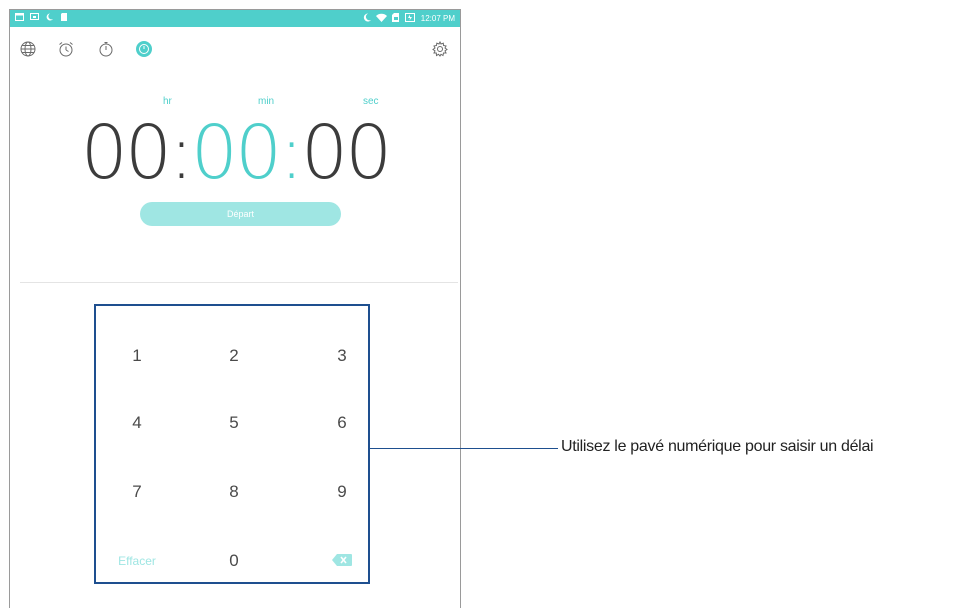 The height and width of the screenshot is (608, 965). I want to click on key-3: 3, so click(342, 356).